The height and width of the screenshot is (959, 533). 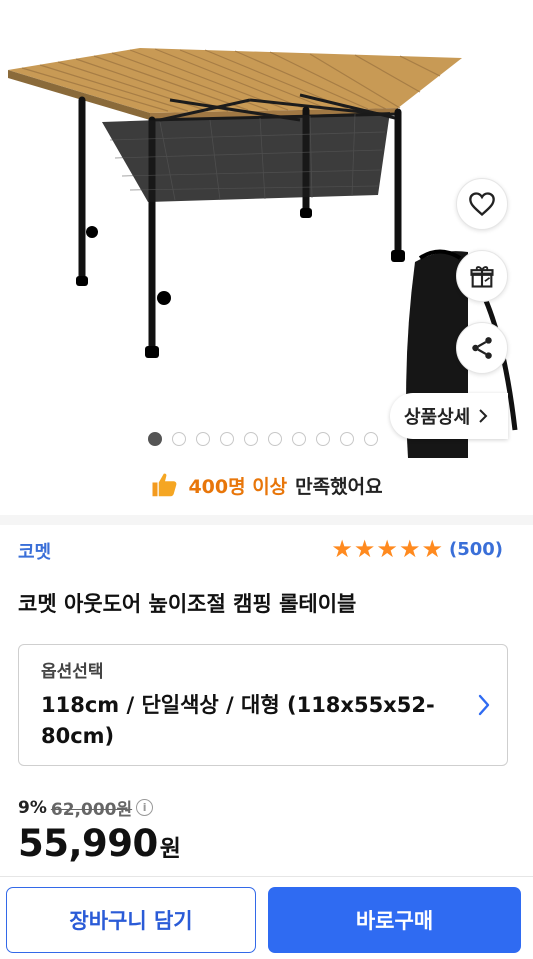 I want to click on share-icon, so click(x=482, y=348).